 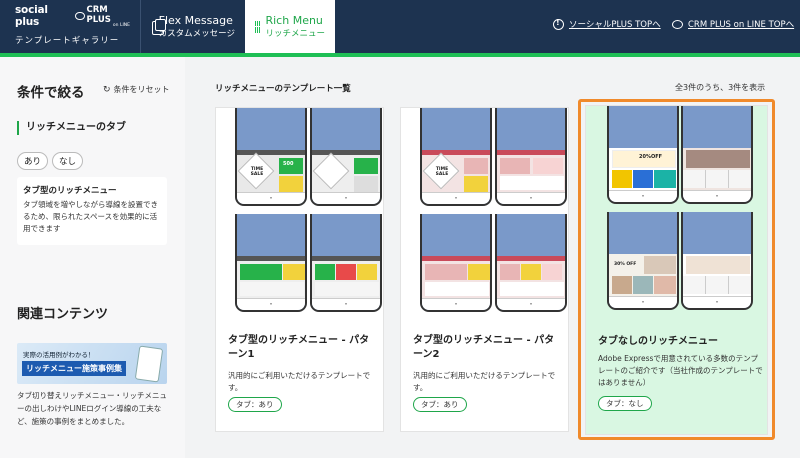 I want to click on crmplus-logo: CRM PLUS on LINE, so click(x=102, y=16).